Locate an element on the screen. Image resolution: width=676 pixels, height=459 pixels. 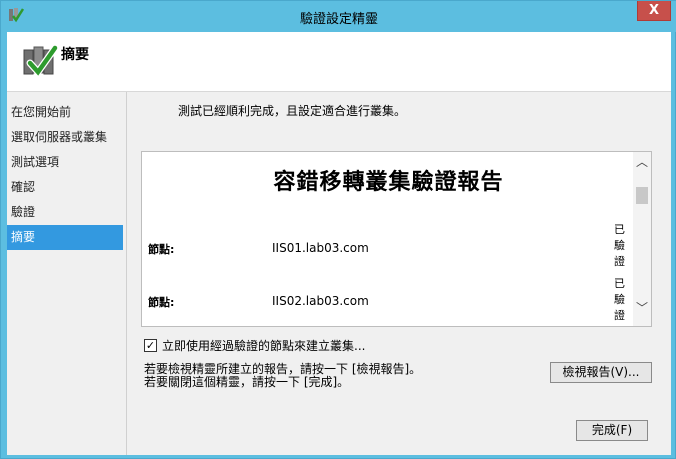
node-name: IIS02.lab03.com is located at coordinates (320, 301).